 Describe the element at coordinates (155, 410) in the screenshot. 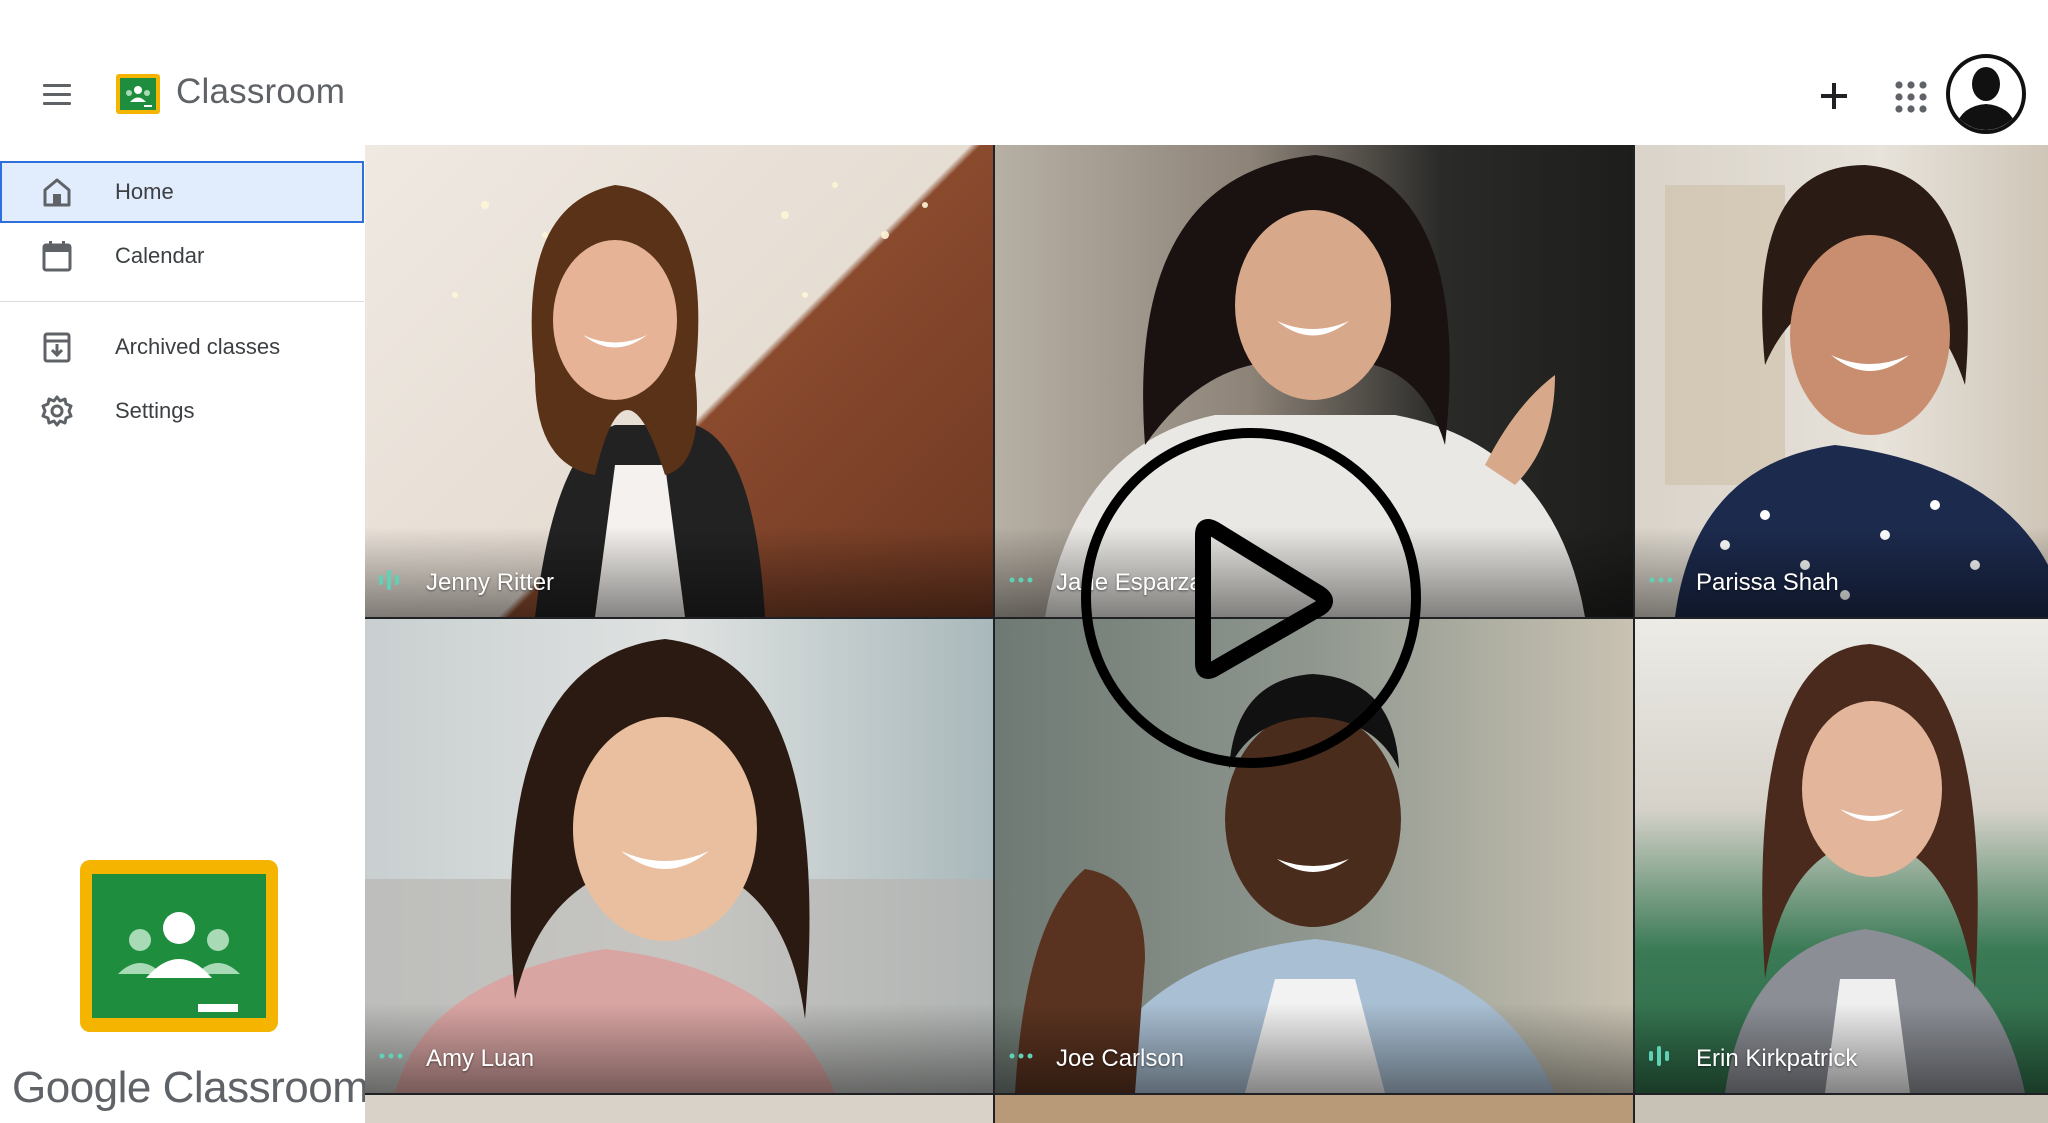

I see `sidebar-item-label: Settings` at that location.